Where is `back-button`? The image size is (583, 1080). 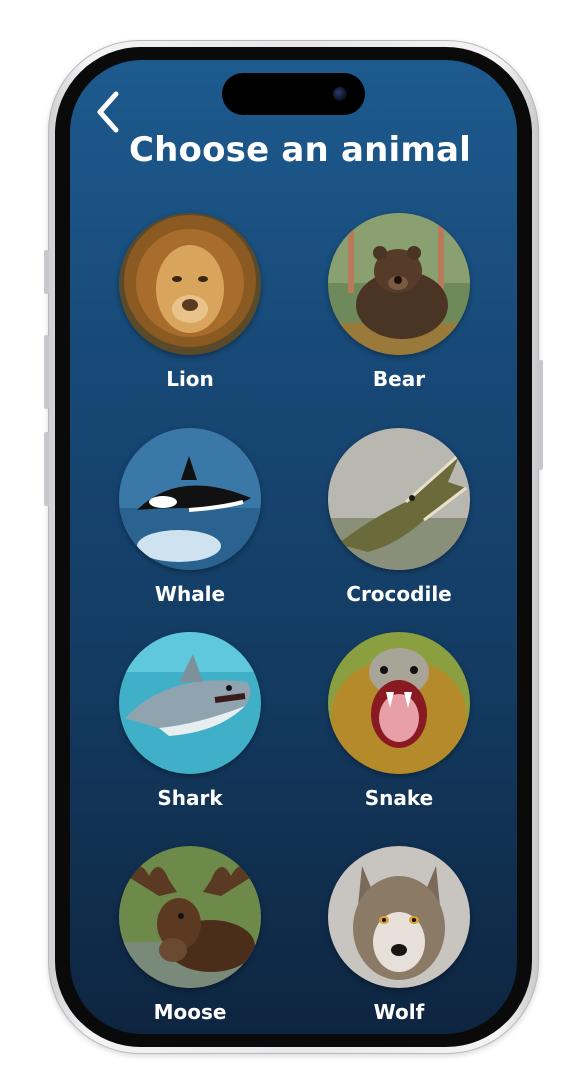
back-button is located at coordinates (112, 112).